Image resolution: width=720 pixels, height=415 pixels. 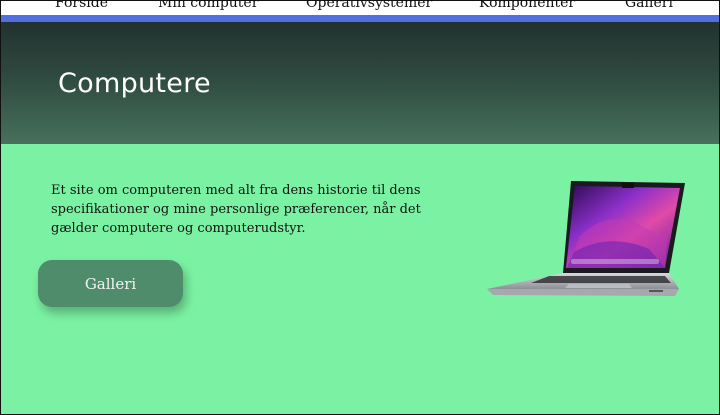 I want to click on nav-item-forside: Forside, so click(x=81, y=5).